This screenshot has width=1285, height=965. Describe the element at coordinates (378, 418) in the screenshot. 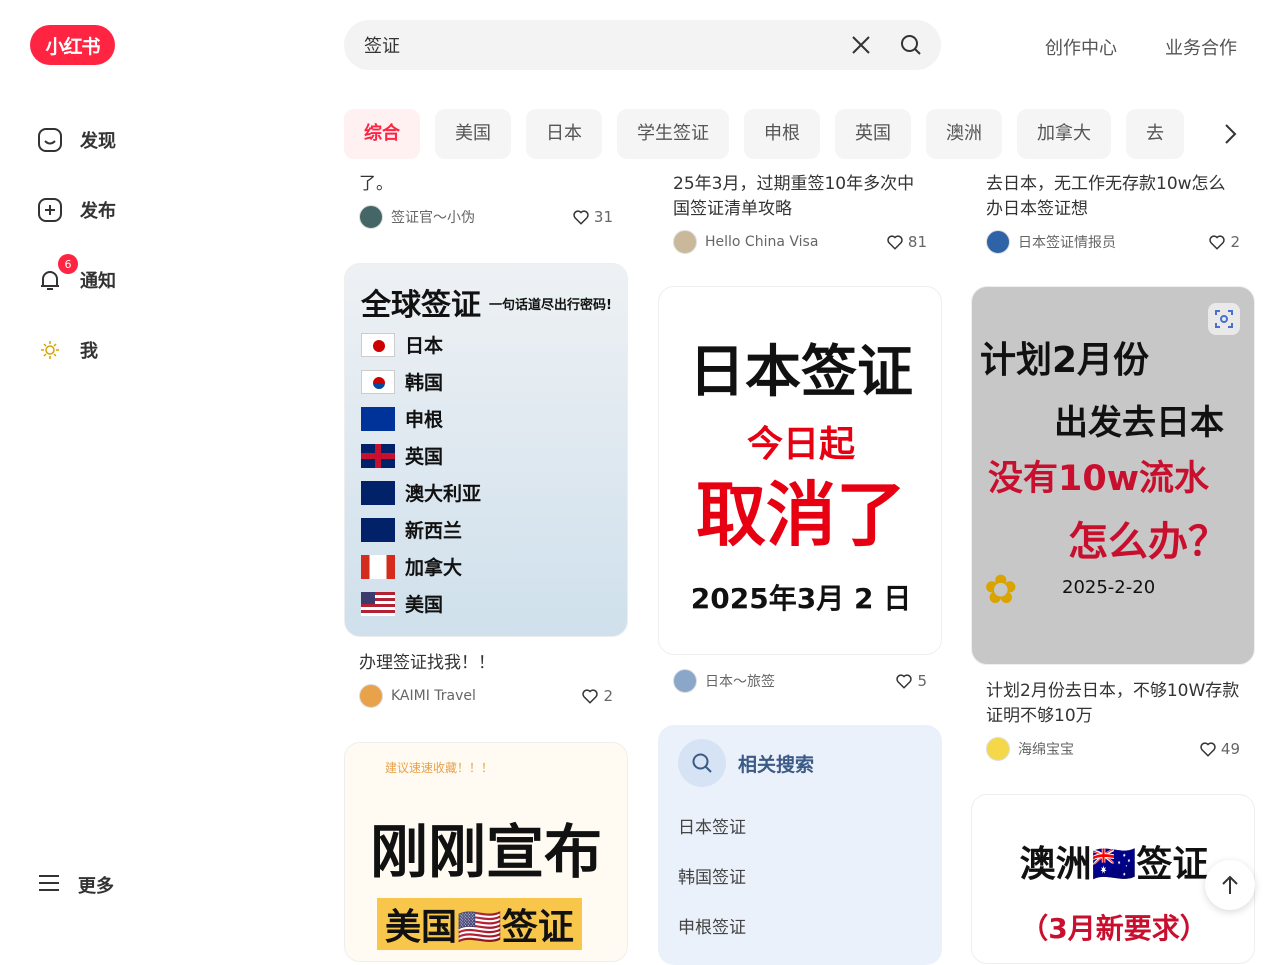

I see `eu-flag-icon` at that location.